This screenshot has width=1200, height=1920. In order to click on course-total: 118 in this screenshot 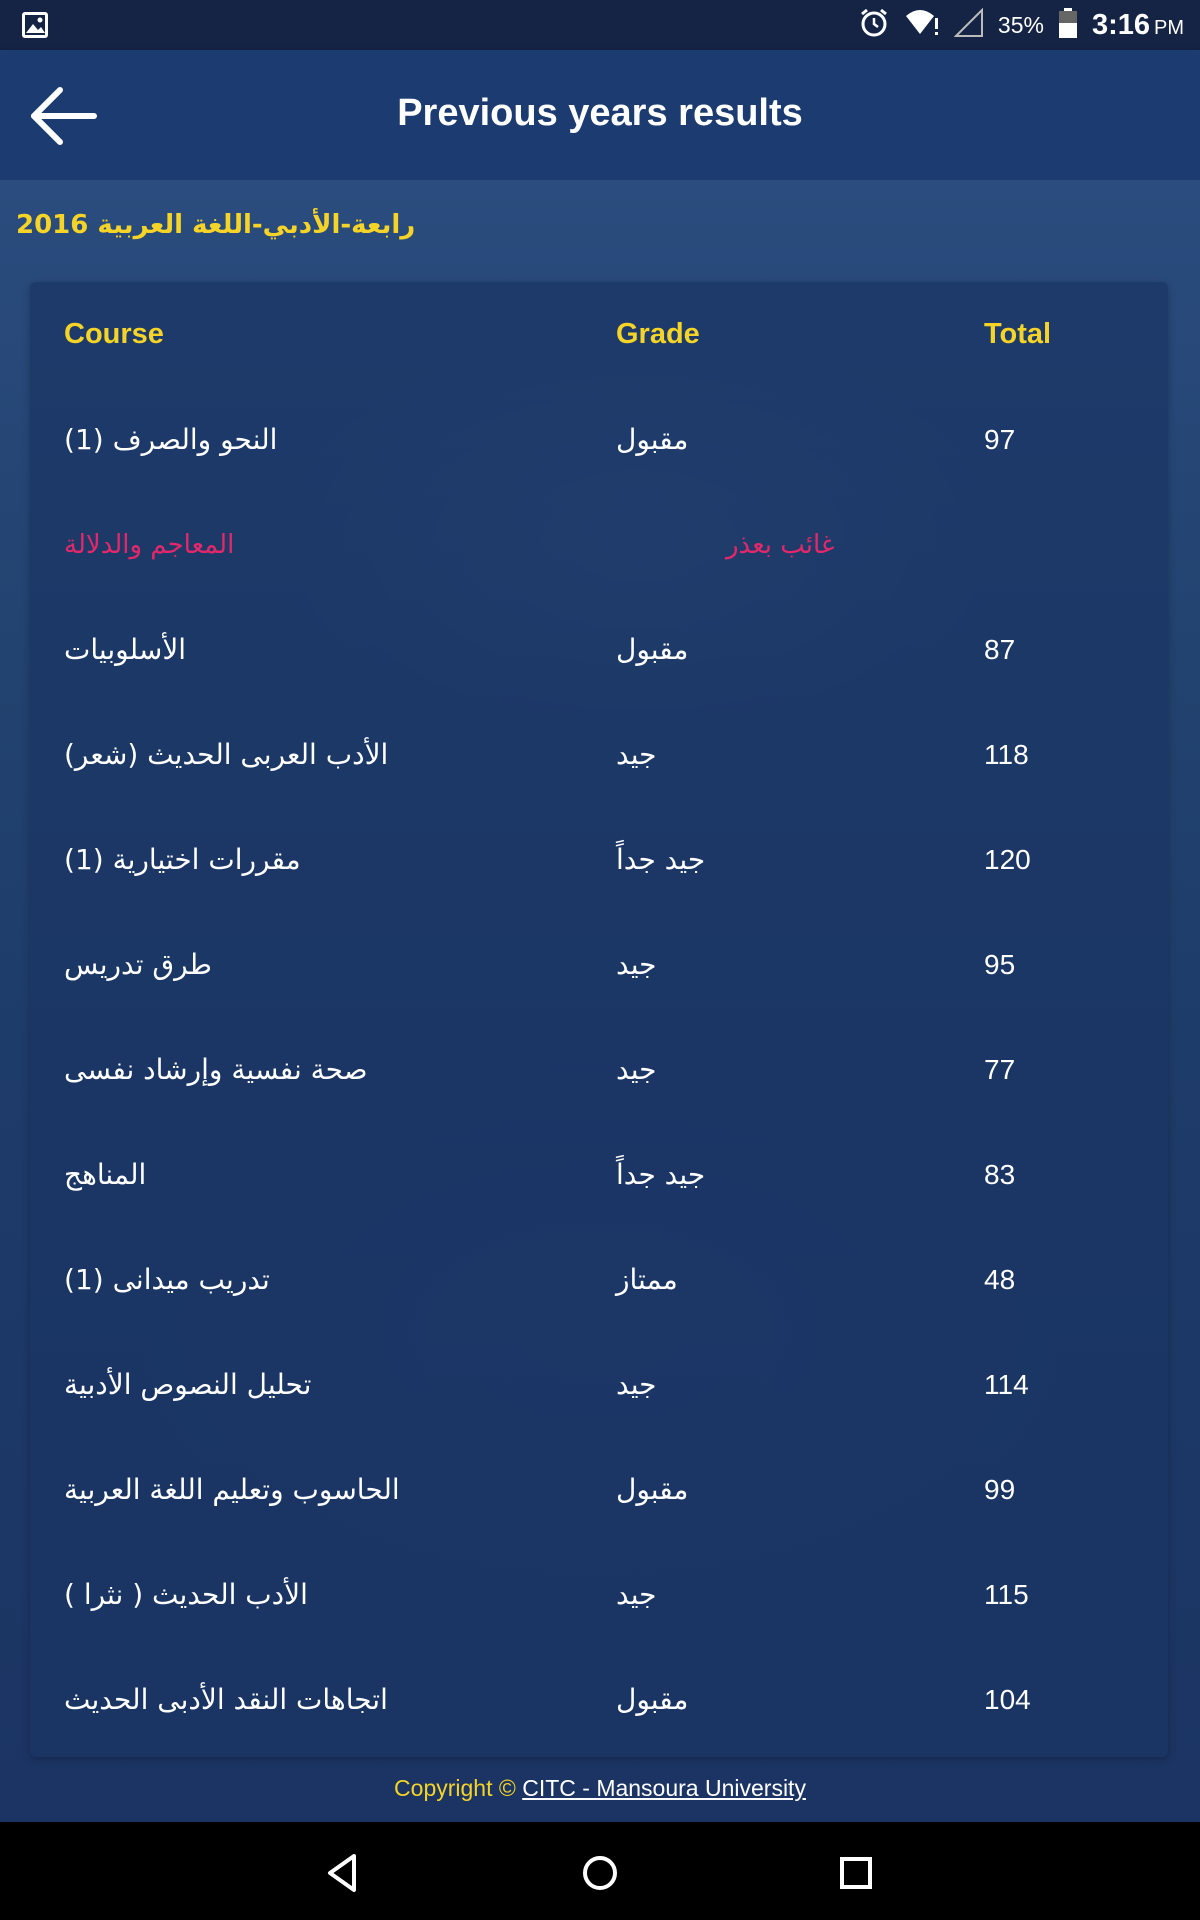, I will do `click(1006, 754)`.